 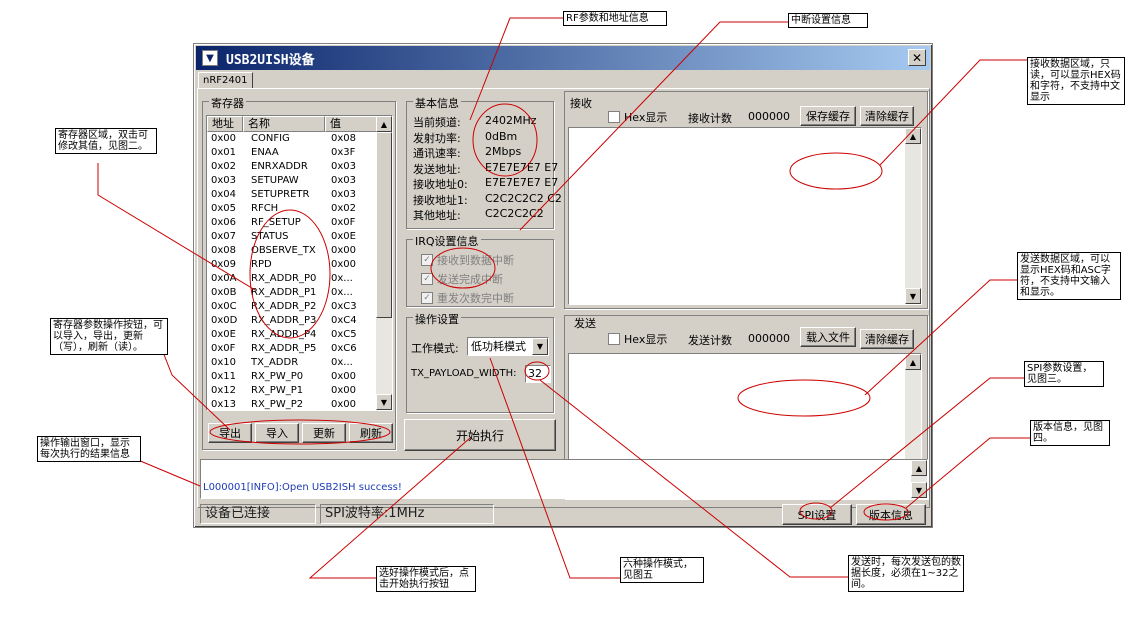 I want to click on register-row: 0x01 ENAA 0x3F, so click(x=299, y=153).